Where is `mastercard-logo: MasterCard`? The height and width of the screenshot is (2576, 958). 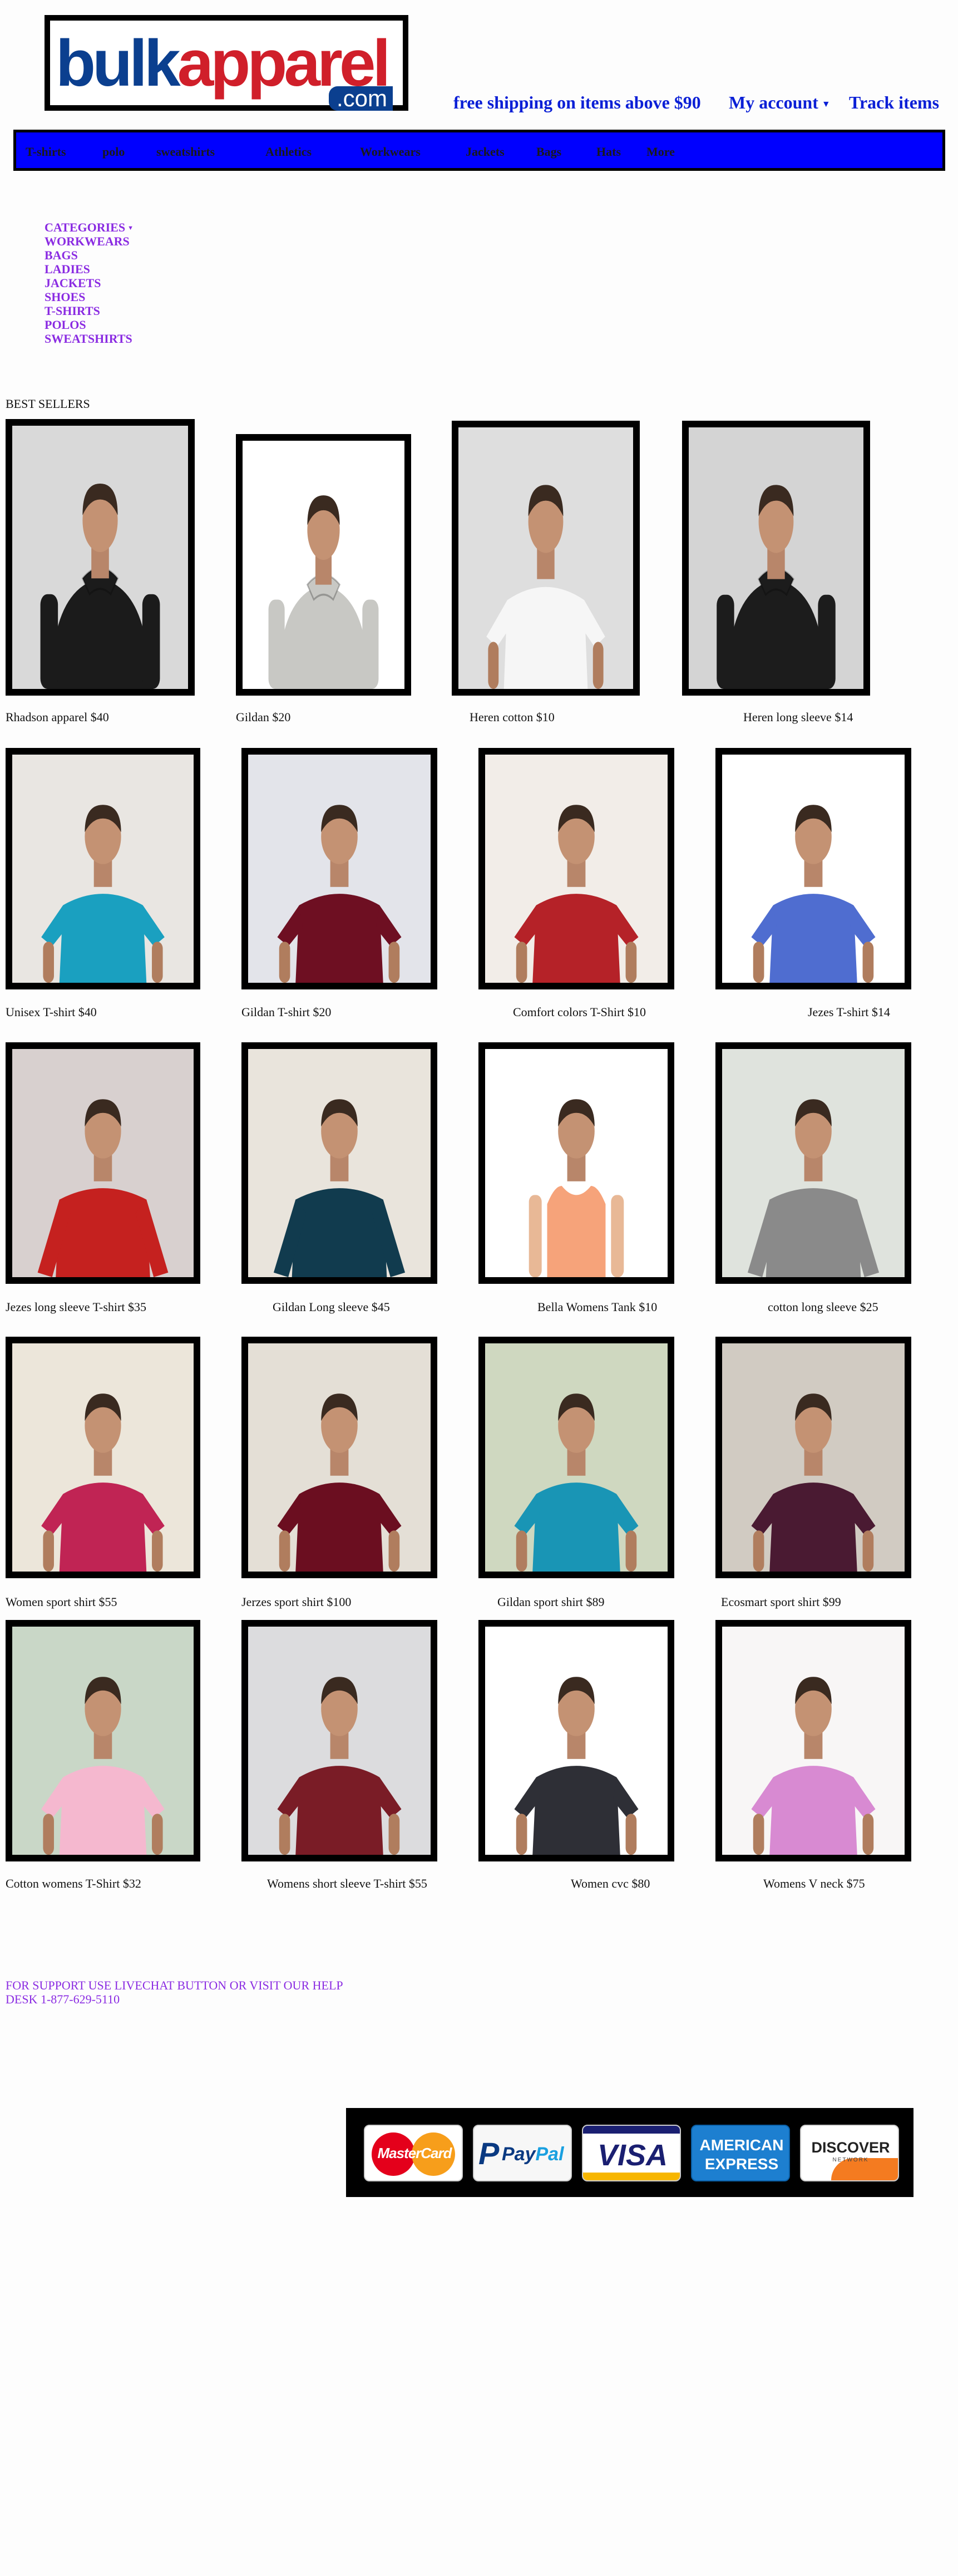 mastercard-logo: MasterCard is located at coordinates (414, 2153).